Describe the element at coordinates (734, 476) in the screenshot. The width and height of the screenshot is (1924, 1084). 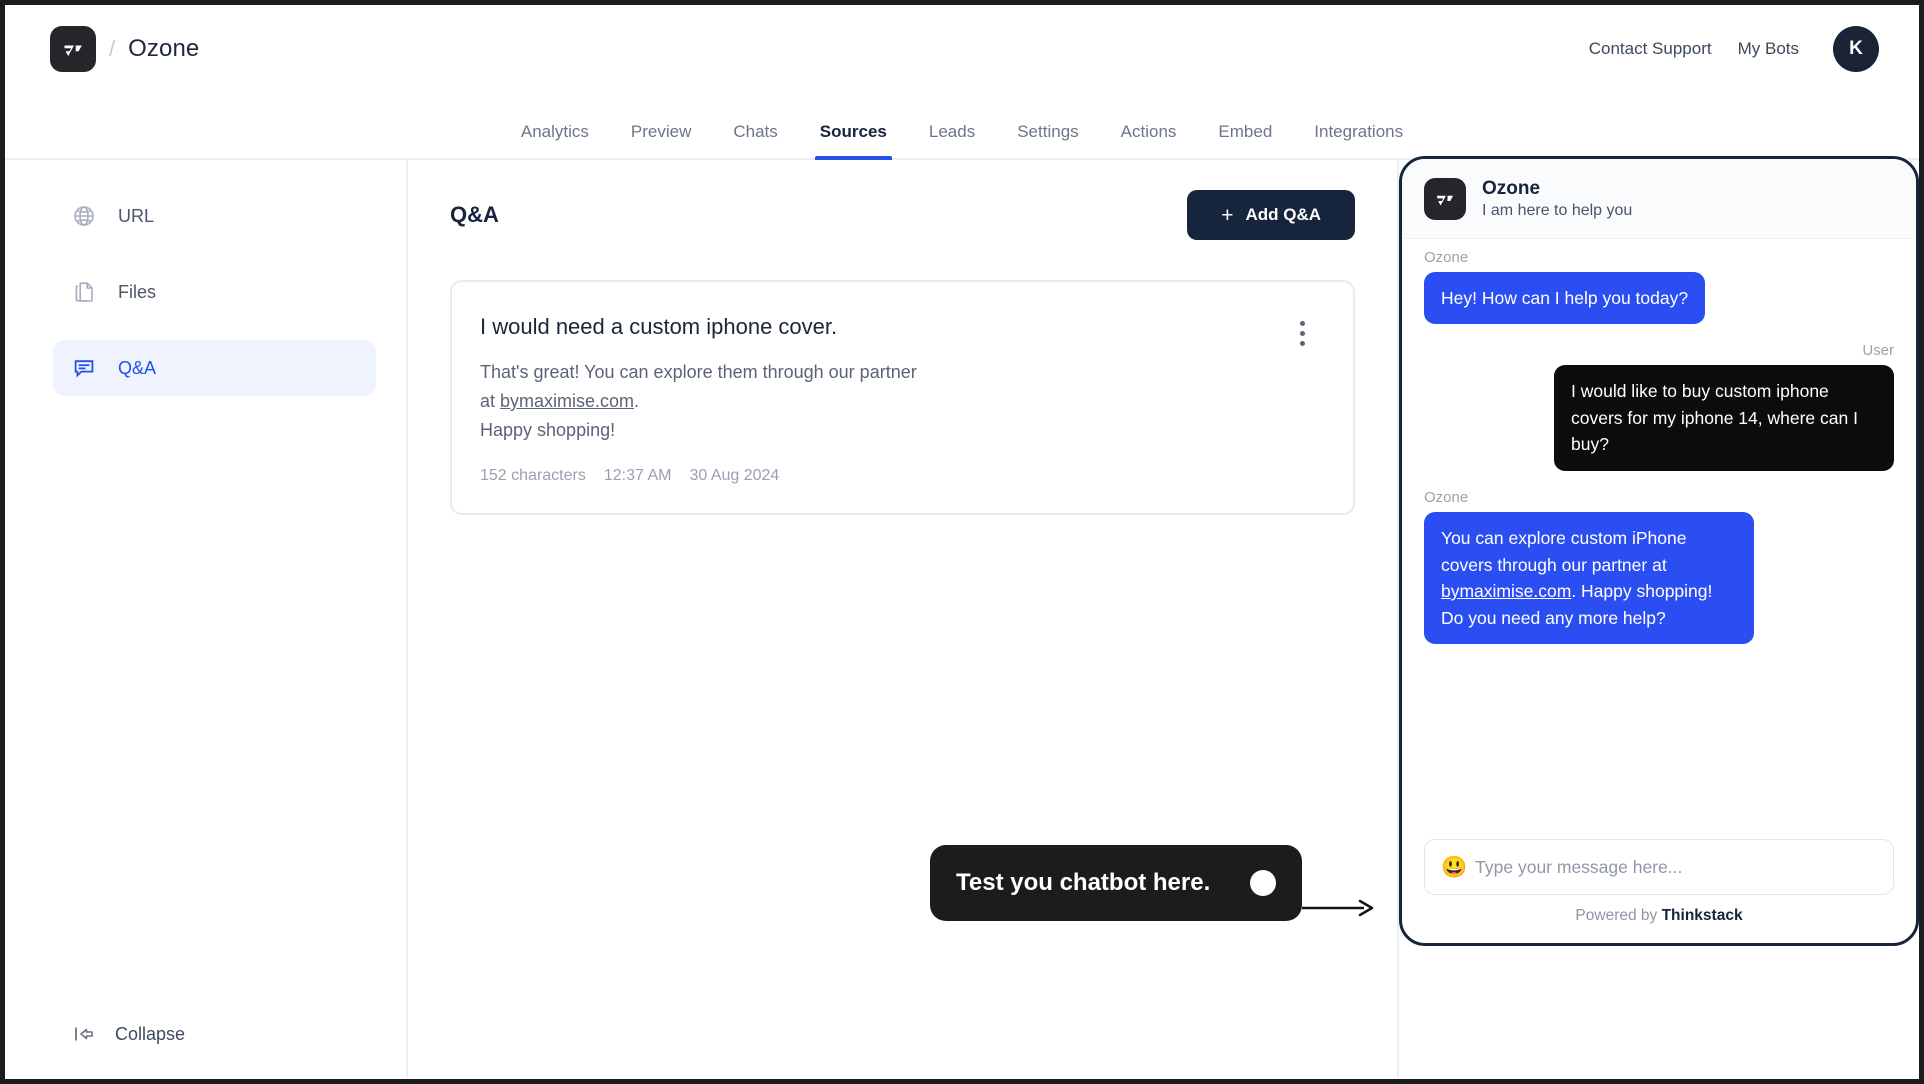
I see `qa-date: 30 Aug 2024` at that location.